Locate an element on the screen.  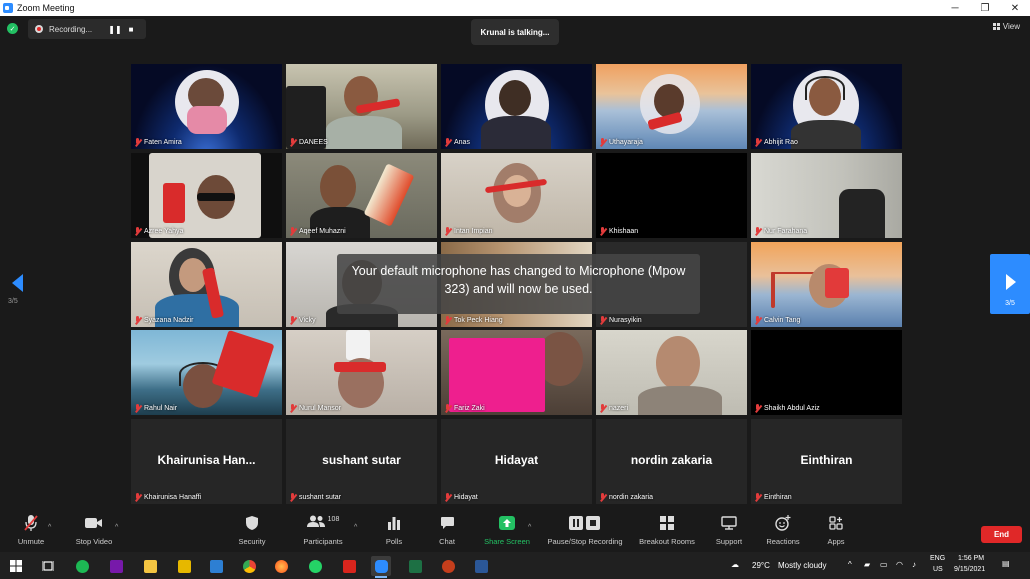
spotify-icon is located at coordinates (82, 566).